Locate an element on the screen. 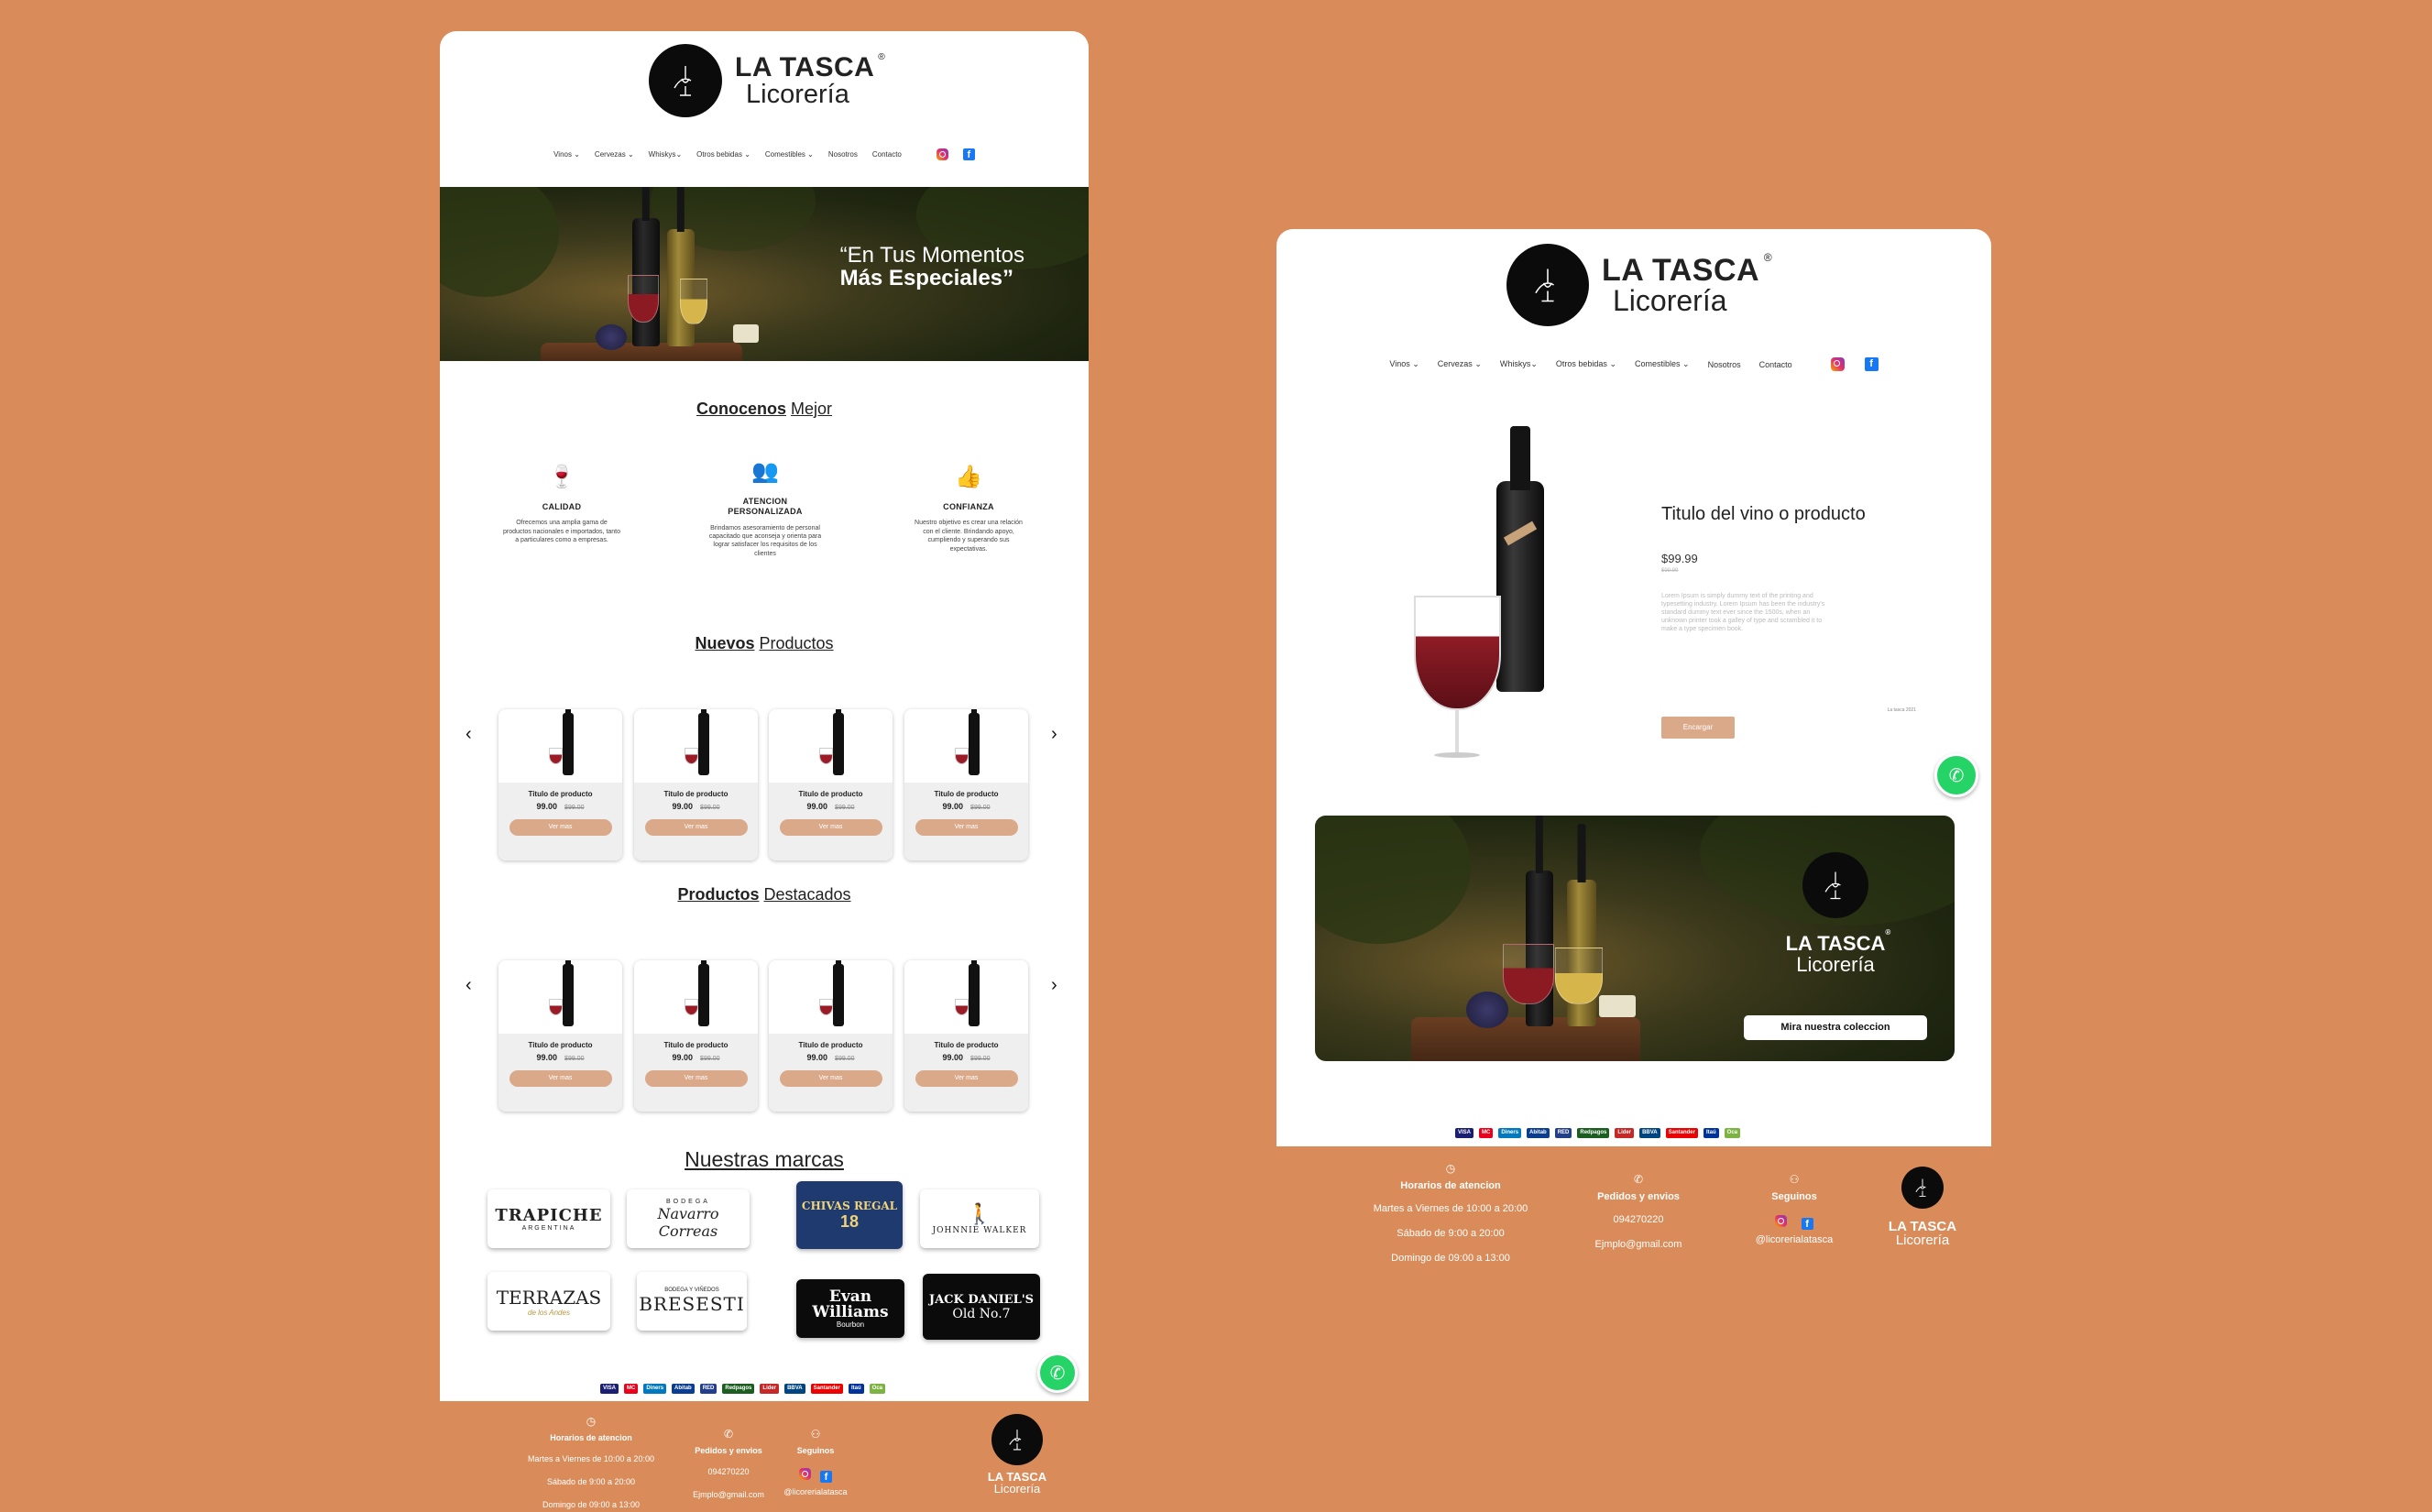 Image resolution: width=2432 pixels, height=1512 pixels. brand-logo-trapiche: TRAPICHE ARGENTINA is located at coordinates (548, 1218).